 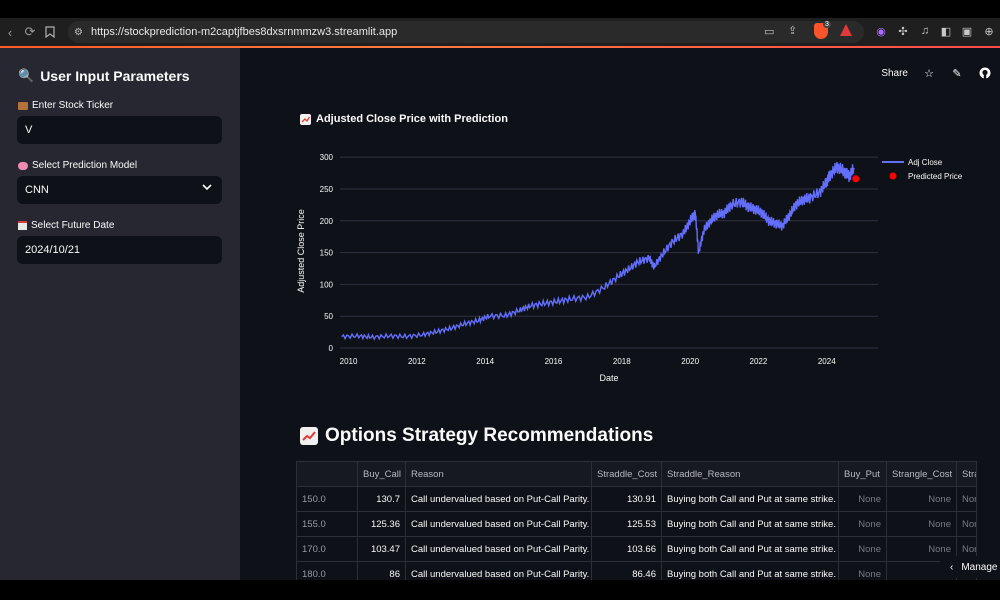 I want to click on table-header-cell: Reason, so click(x=498, y=474).